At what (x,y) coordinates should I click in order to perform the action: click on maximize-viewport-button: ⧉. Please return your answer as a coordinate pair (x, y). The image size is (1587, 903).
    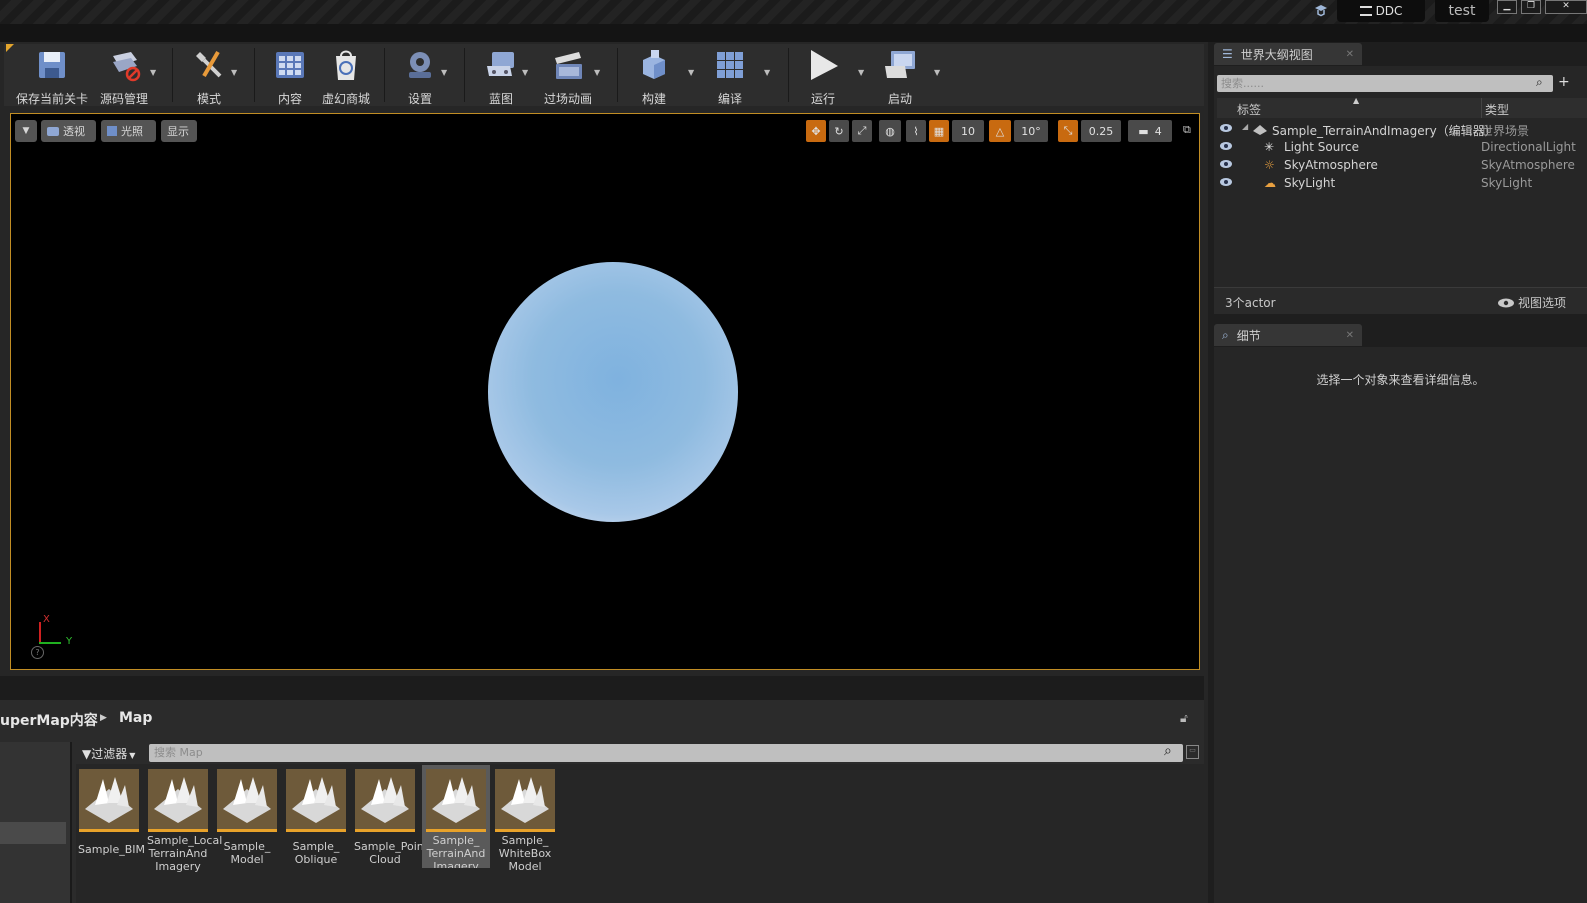
    Looking at the image, I should click on (1189, 129).